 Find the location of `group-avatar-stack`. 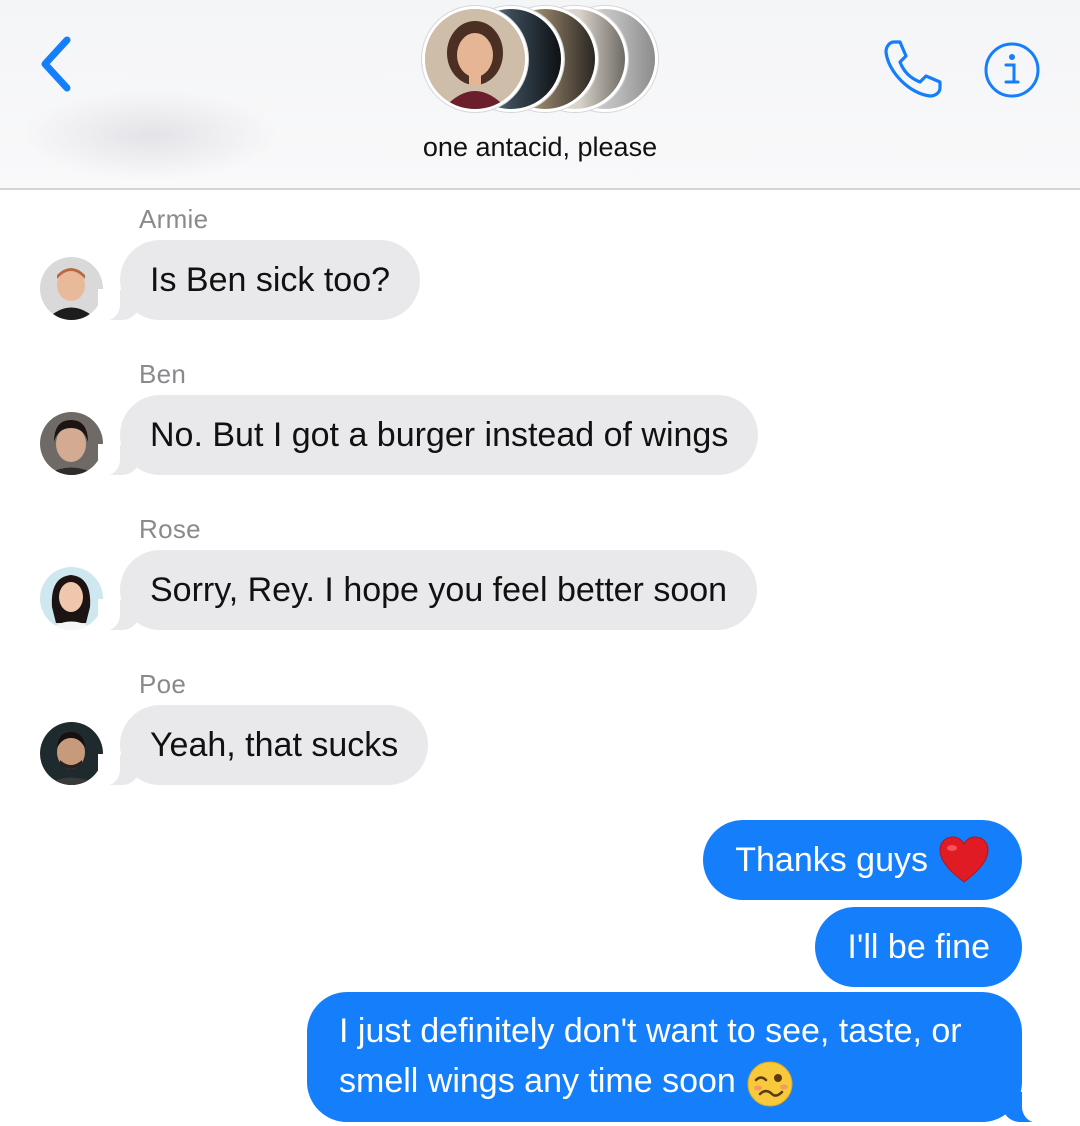

group-avatar-stack is located at coordinates (538, 59).